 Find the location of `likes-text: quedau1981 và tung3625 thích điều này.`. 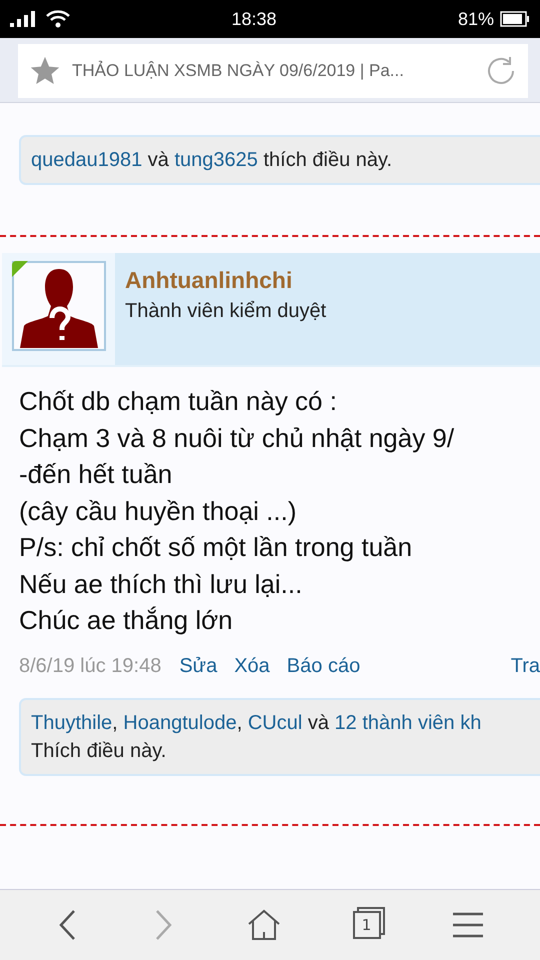

likes-text: quedau1981 và tung3625 thích điều này. is located at coordinates (212, 160).